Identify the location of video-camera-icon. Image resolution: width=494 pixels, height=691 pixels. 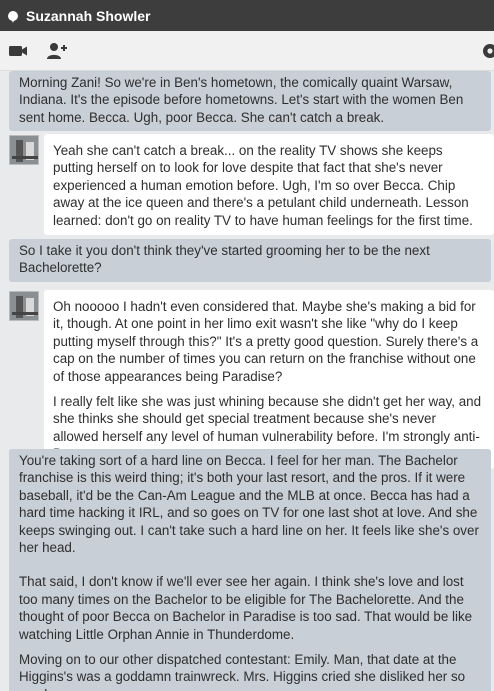
(19, 51).